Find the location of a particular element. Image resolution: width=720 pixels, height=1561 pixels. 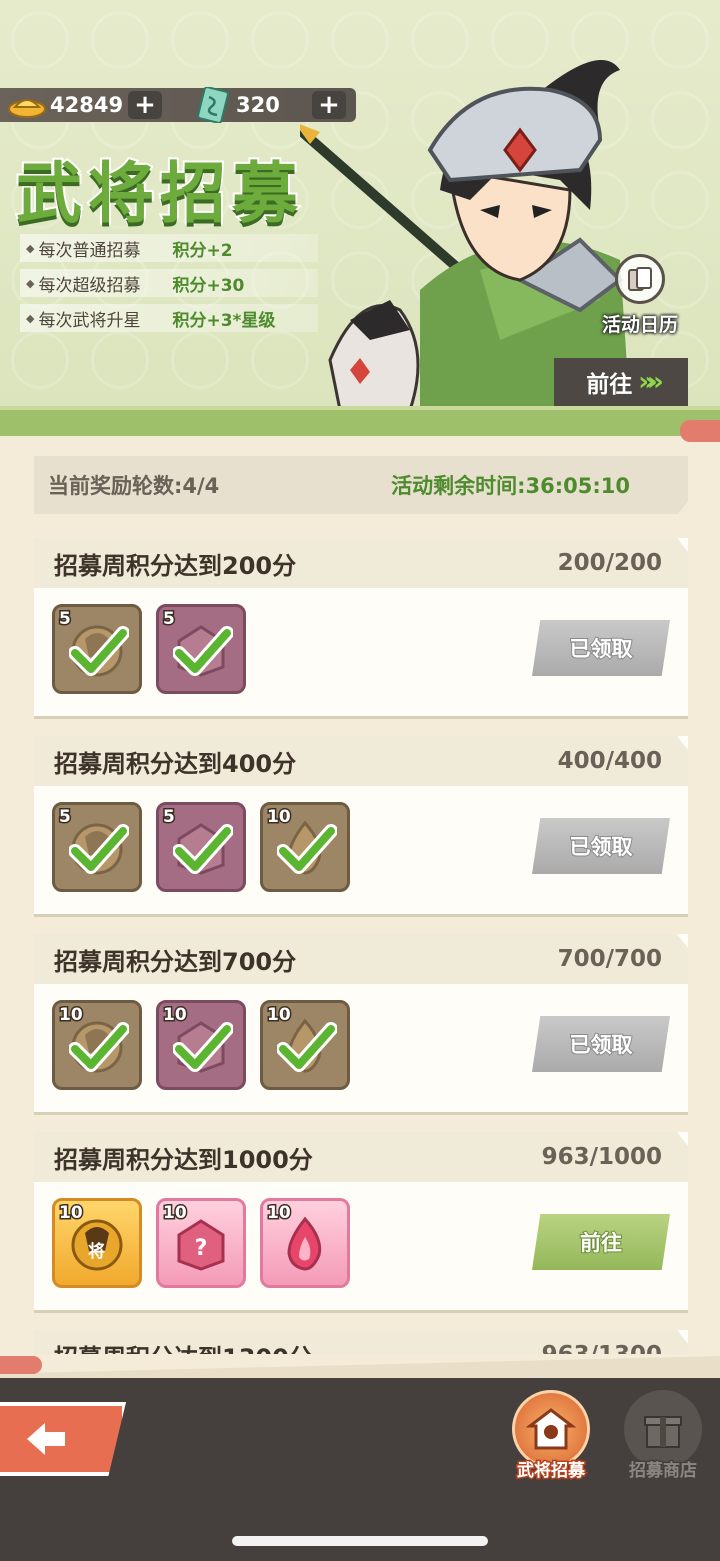

home-indicator is located at coordinates (360, 1541).